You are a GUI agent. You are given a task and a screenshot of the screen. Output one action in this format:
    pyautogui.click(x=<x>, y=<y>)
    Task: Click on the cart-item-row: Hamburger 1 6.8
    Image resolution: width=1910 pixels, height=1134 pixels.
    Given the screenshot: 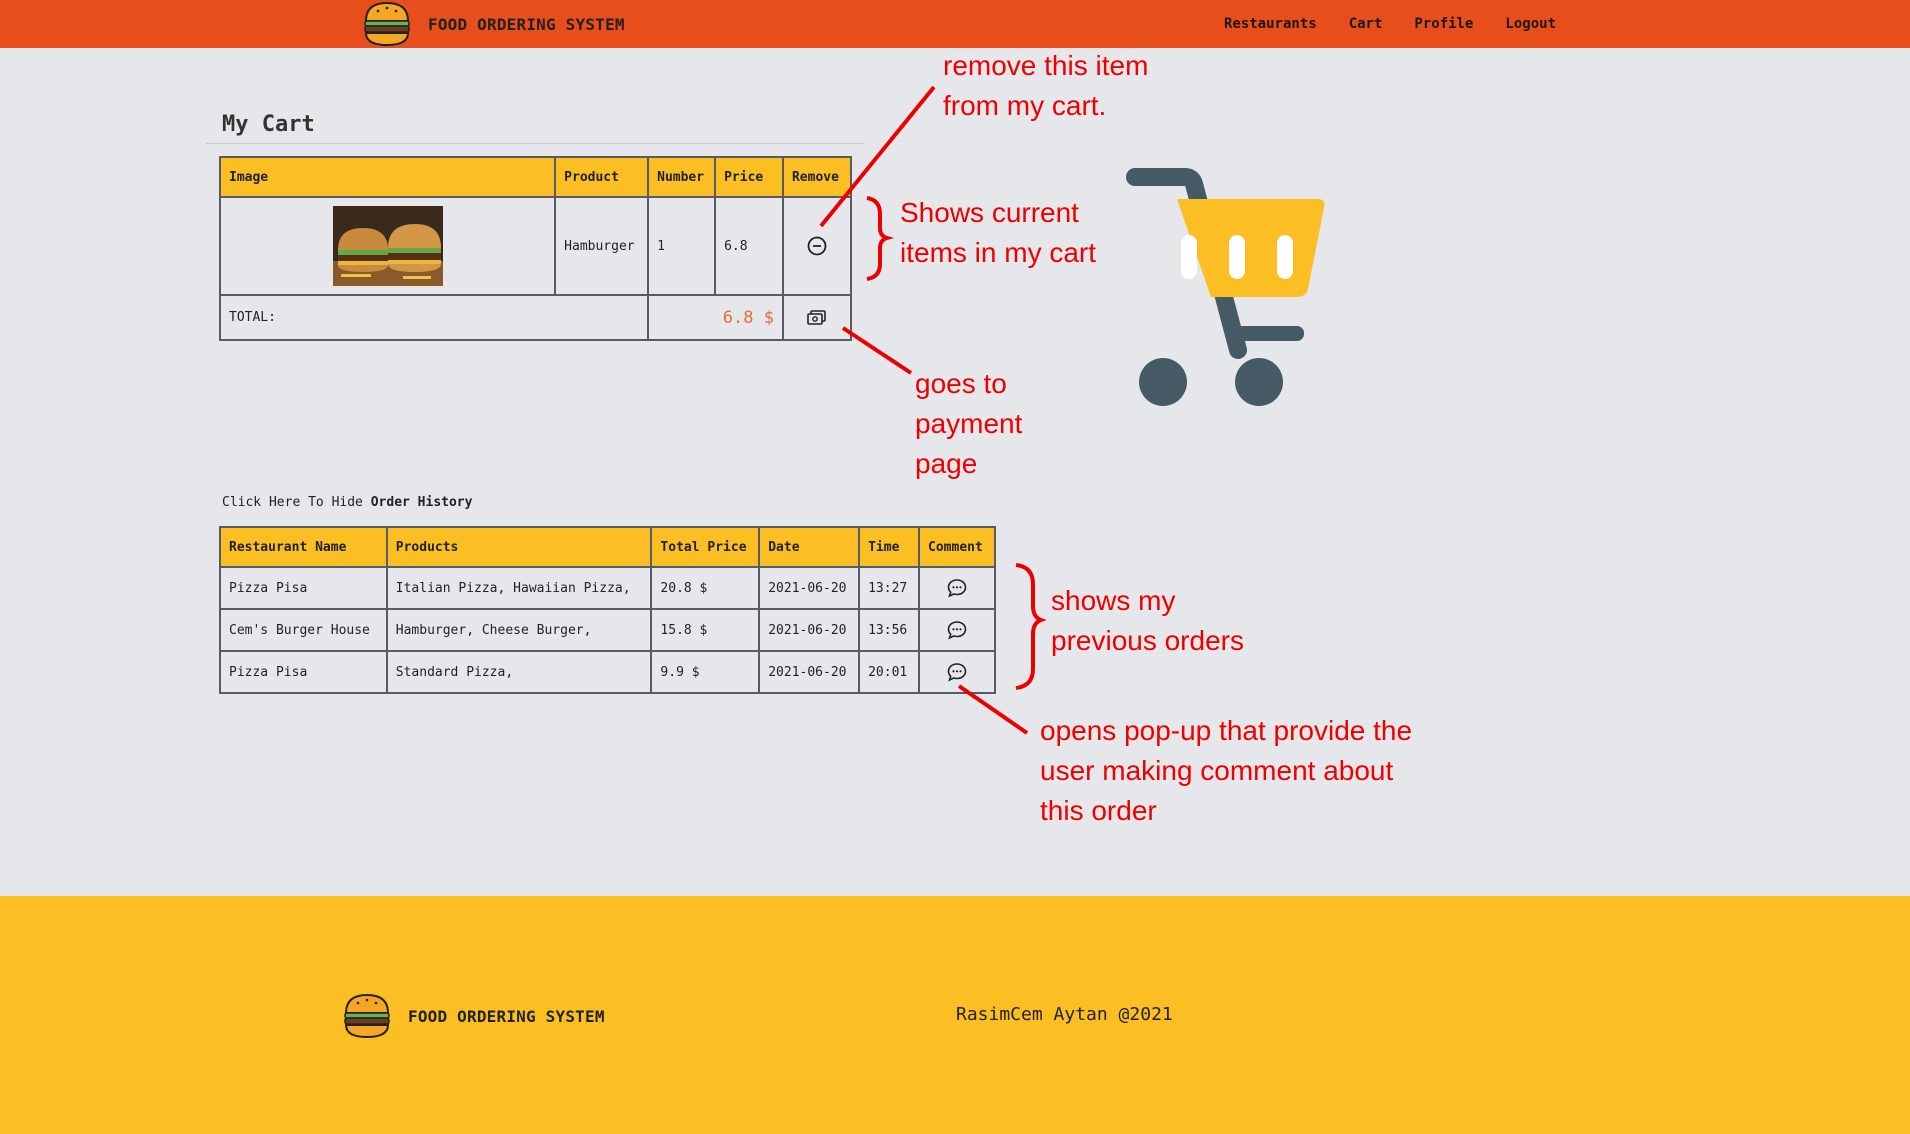 What is the action you would take?
    pyautogui.click(x=535, y=246)
    